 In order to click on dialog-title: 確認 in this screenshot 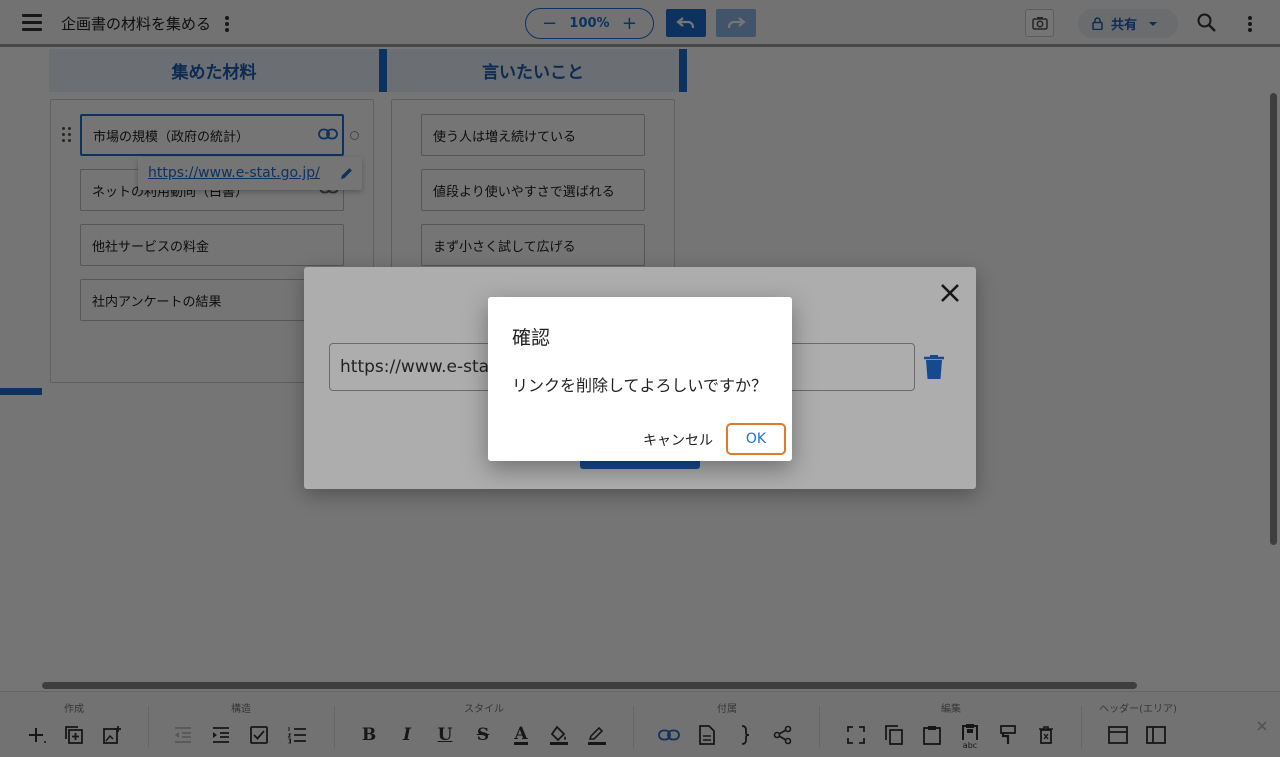, I will do `click(531, 338)`.